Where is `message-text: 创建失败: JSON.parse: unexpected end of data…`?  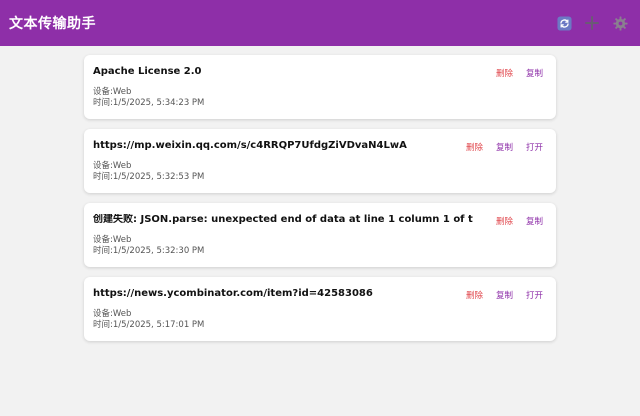
message-text: 创建失败: JSON.parse: unexpected end of data… is located at coordinates (283, 219).